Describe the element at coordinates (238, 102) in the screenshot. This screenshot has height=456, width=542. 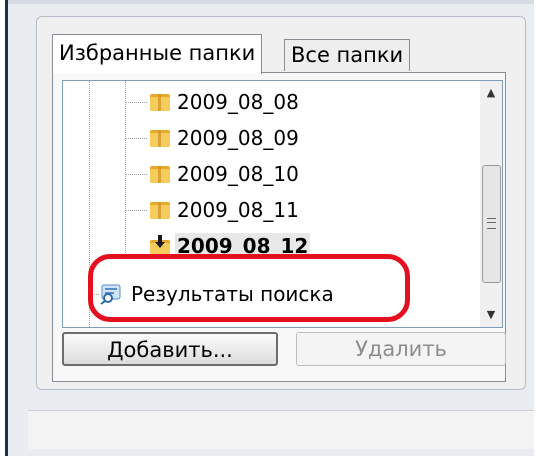
I see `folder-label: 2009_08_08` at that location.